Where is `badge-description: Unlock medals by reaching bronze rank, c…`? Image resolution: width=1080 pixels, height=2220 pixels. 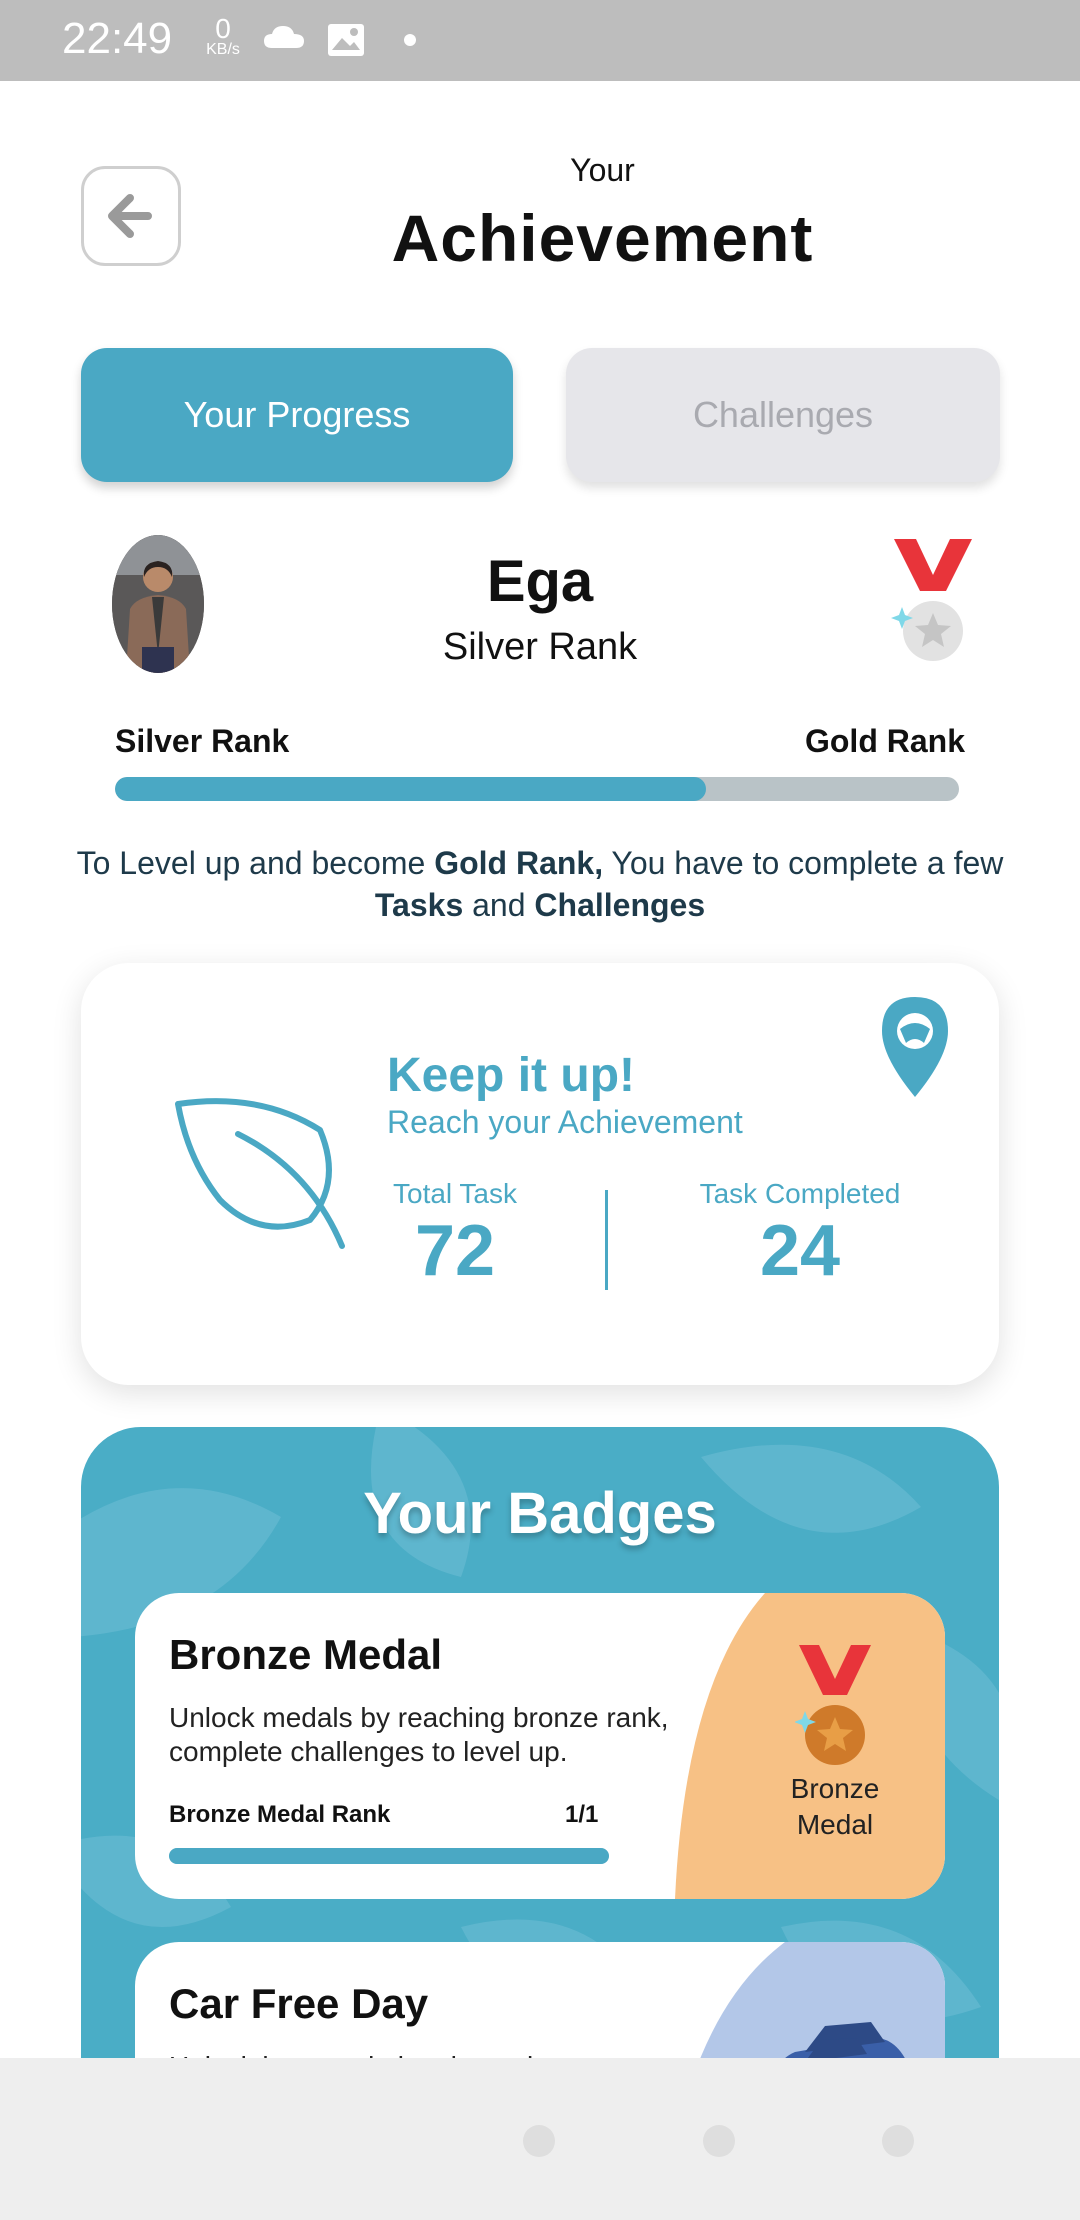
badge-description: Unlock medals by reaching bronze rank, c… is located at coordinates (419, 1734).